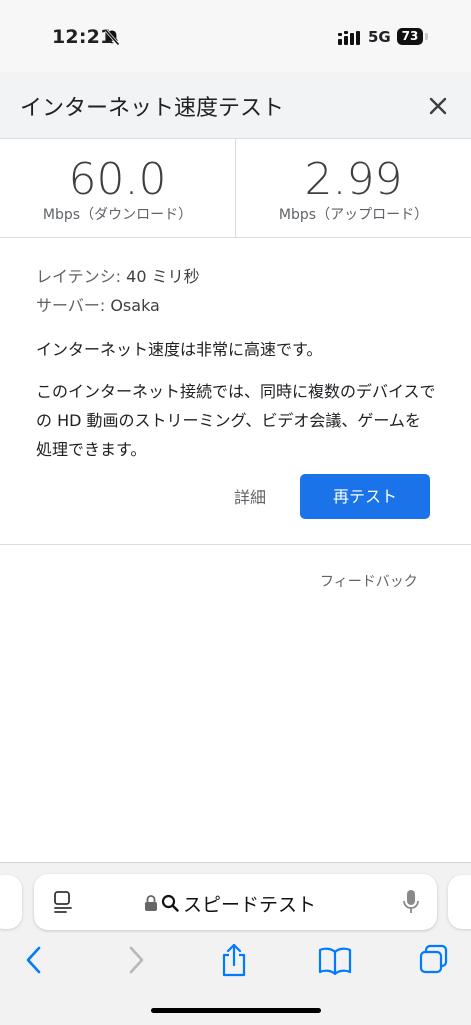 Image resolution: width=471 pixels, height=1025 pixels. I want to click on details-link: 詳細, so click(250, 496).